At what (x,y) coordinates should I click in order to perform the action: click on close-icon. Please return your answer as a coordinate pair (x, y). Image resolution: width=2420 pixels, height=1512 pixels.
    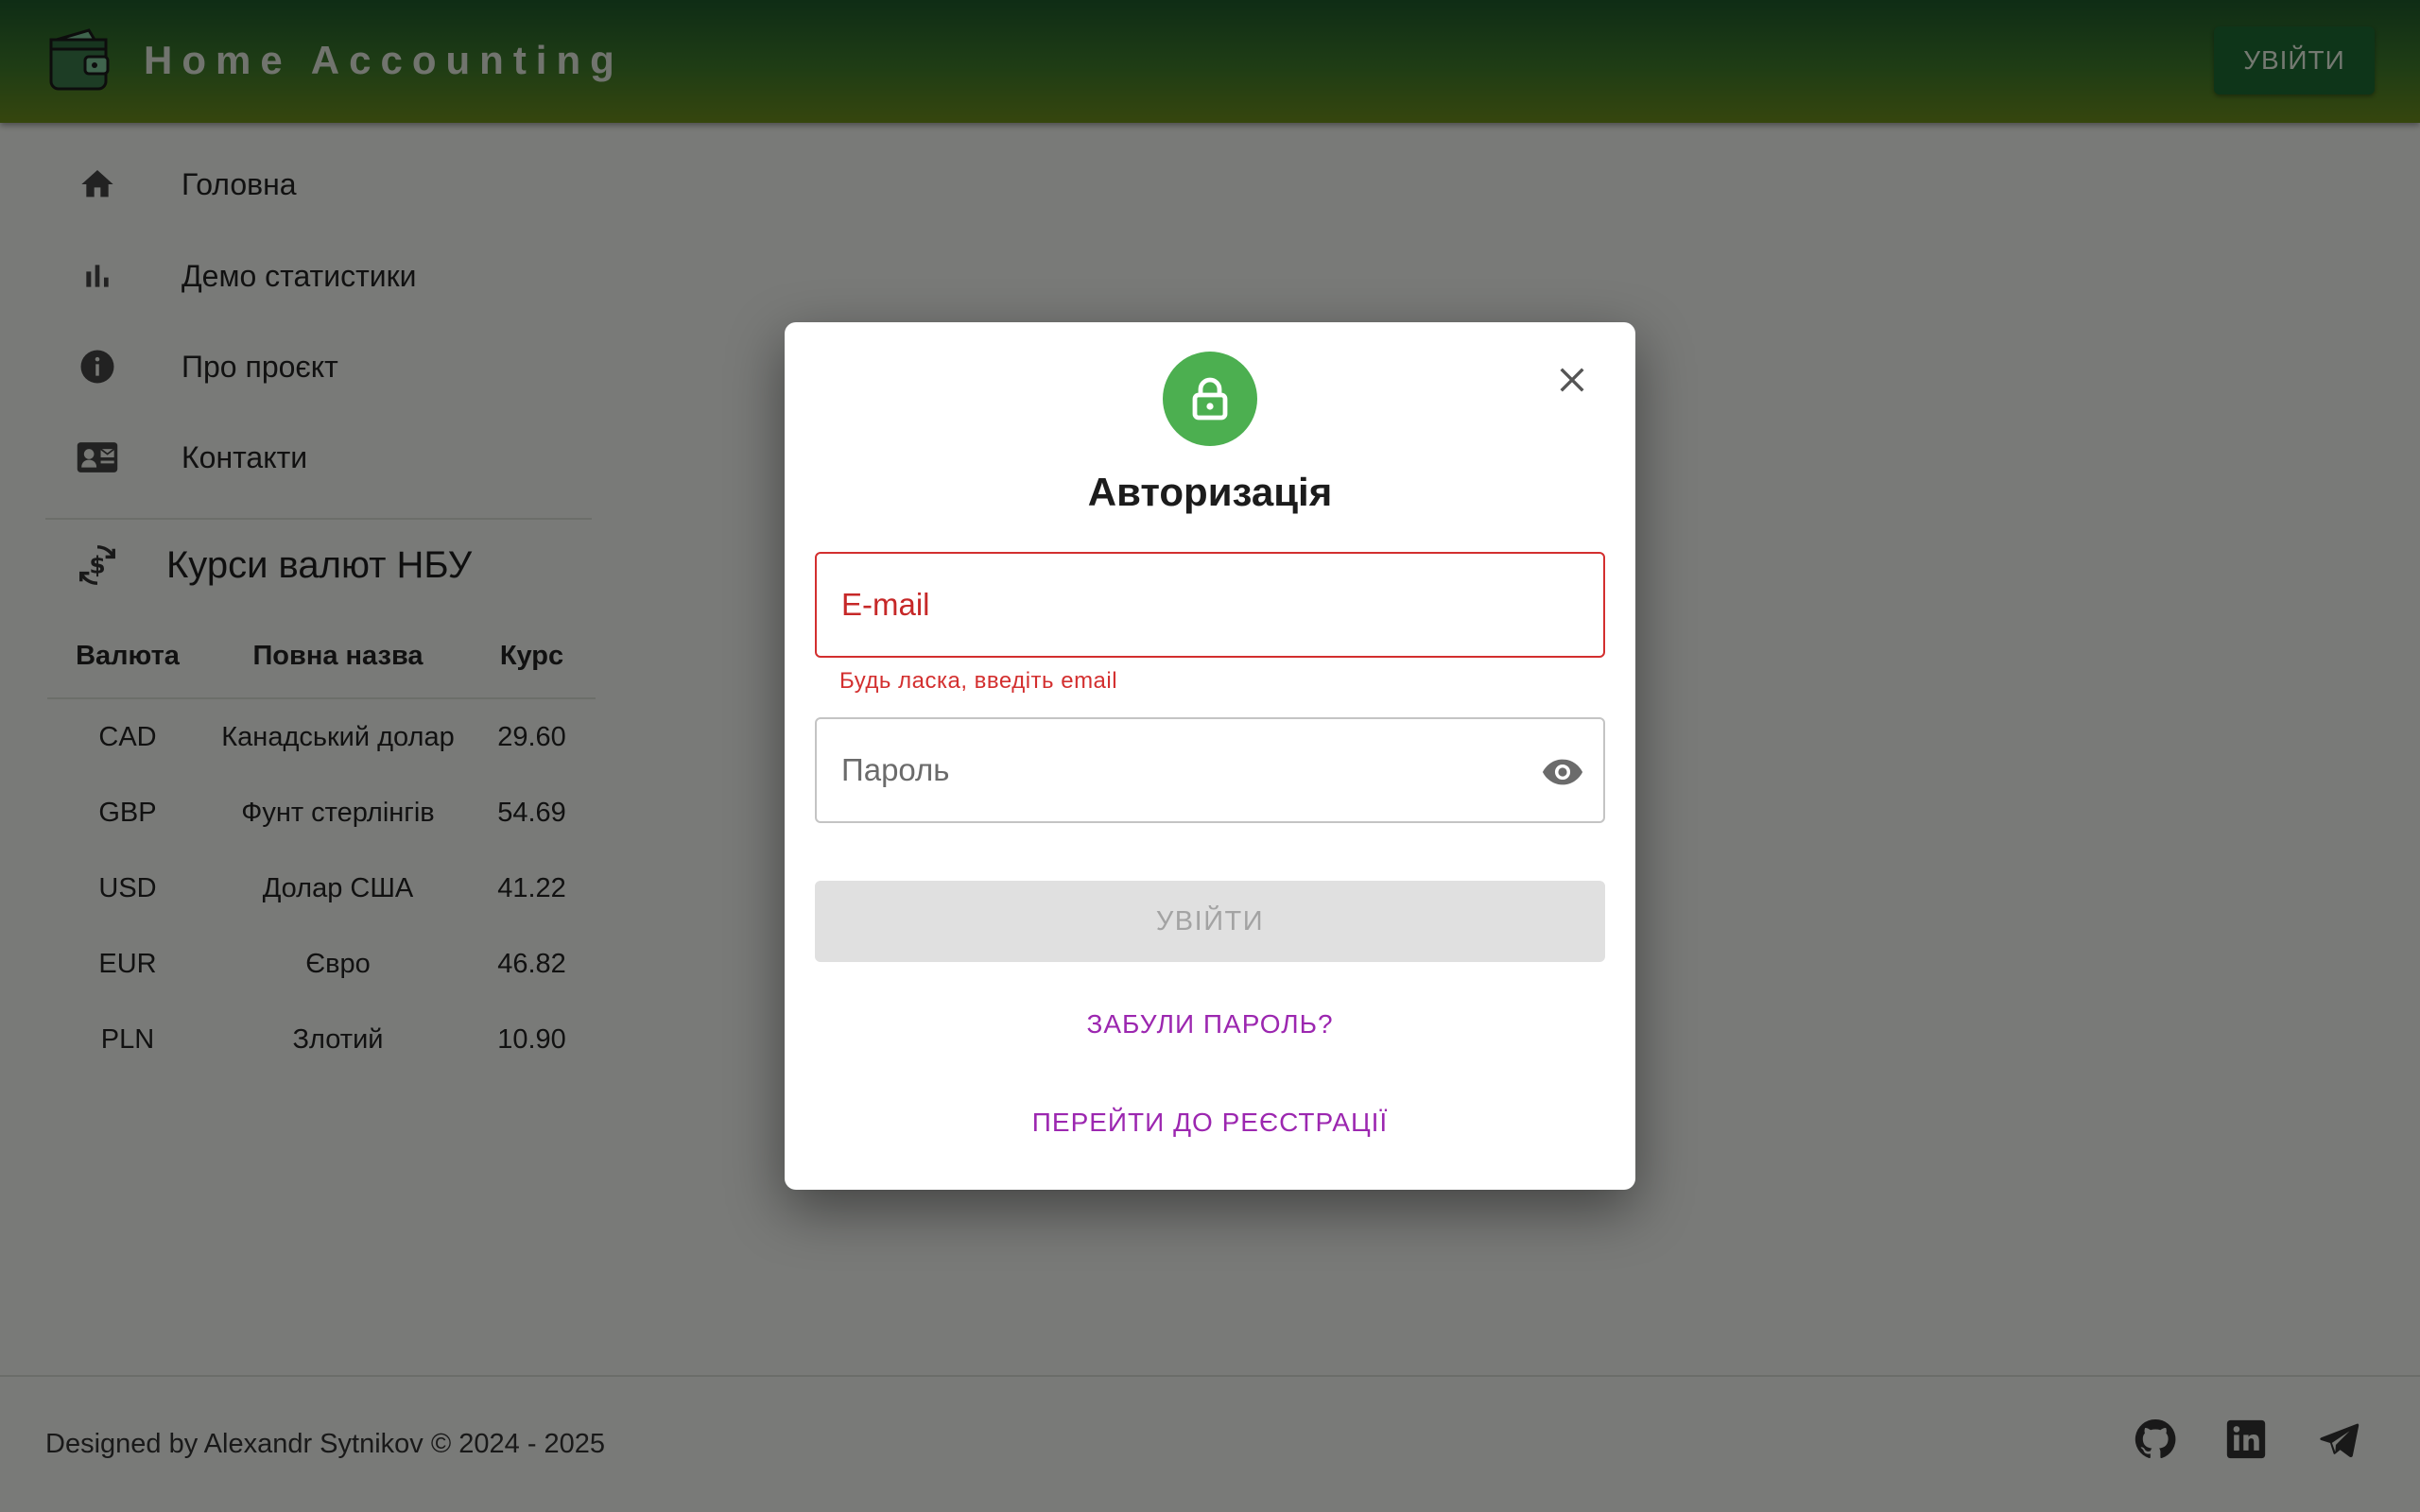
    Looking at the image, I should click on (1572, 380).